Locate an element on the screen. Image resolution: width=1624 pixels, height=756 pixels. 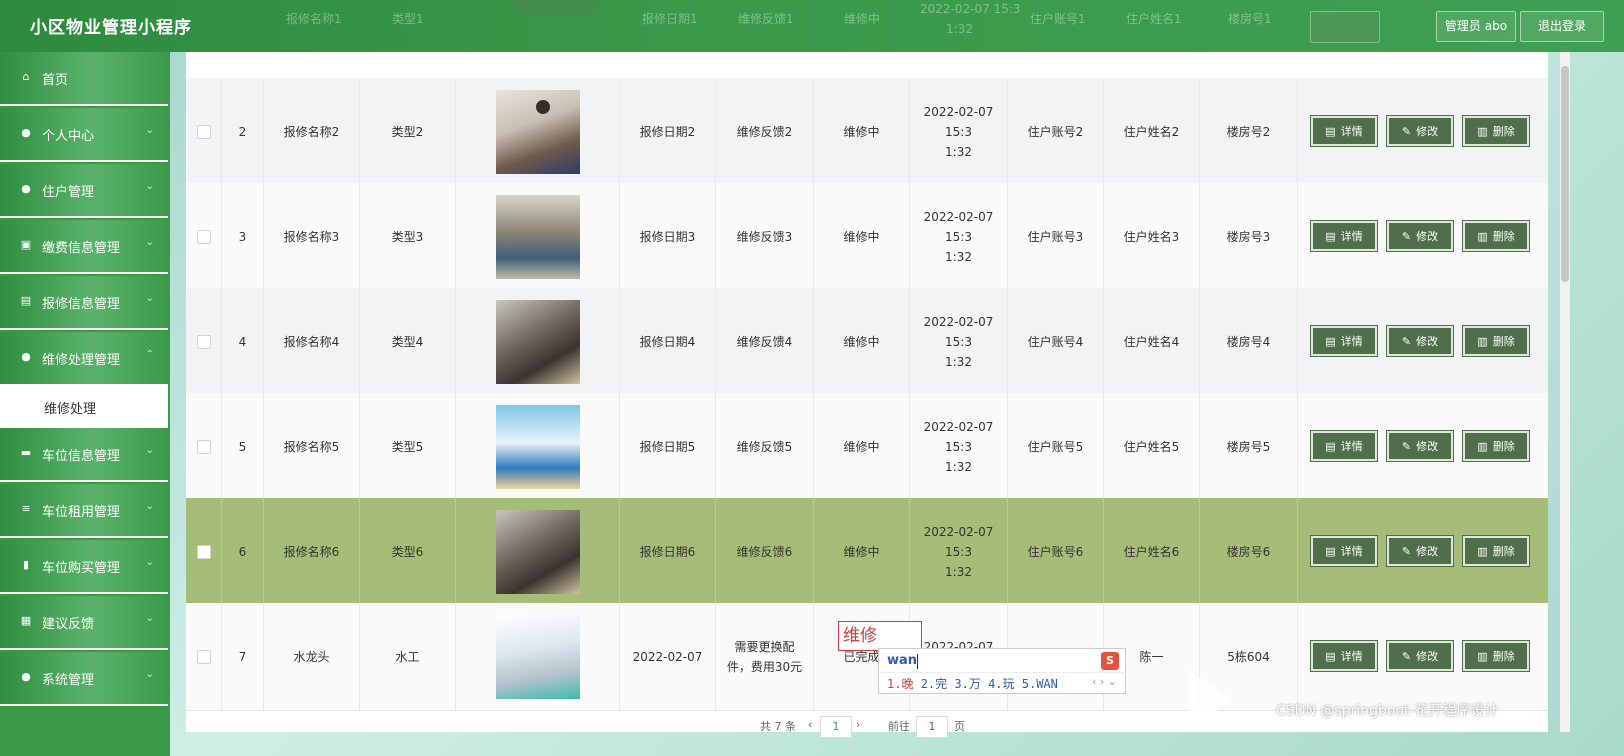
scrollbar-thumb is located at coordinates (1565, 174).